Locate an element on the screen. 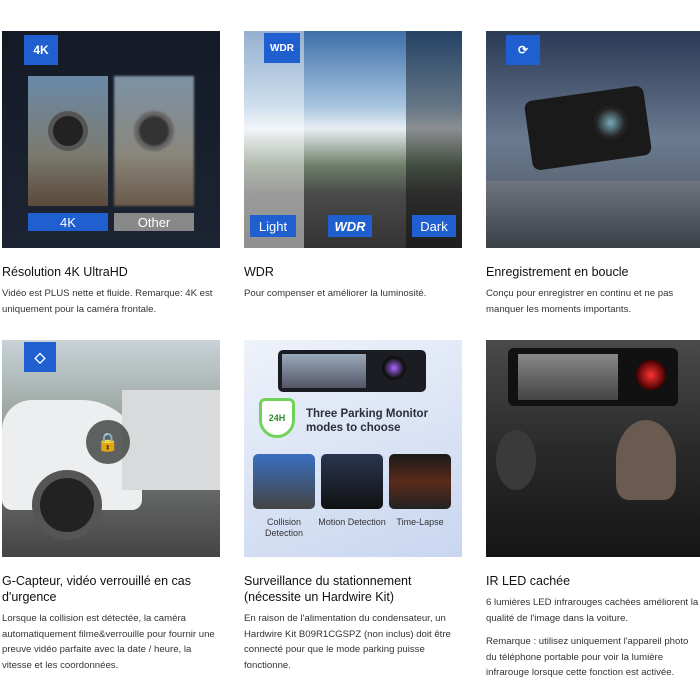 The width and height of the screenshot is (700, 700). label-other: Other is located at coordinates (154, 222).